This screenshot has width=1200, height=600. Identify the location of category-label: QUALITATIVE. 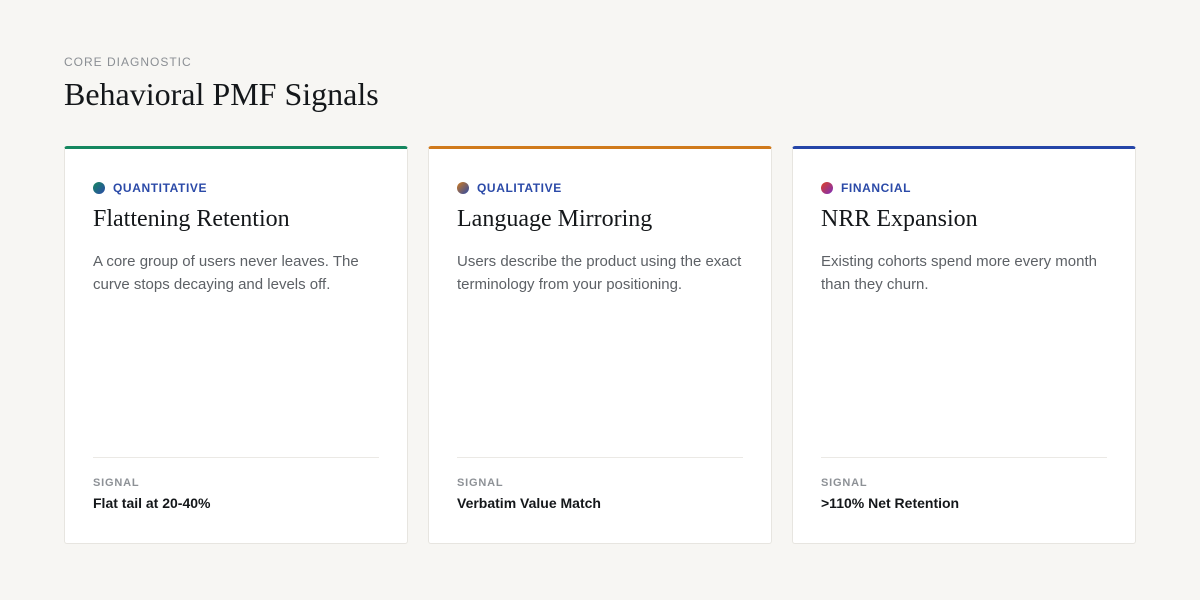
(519, 188).